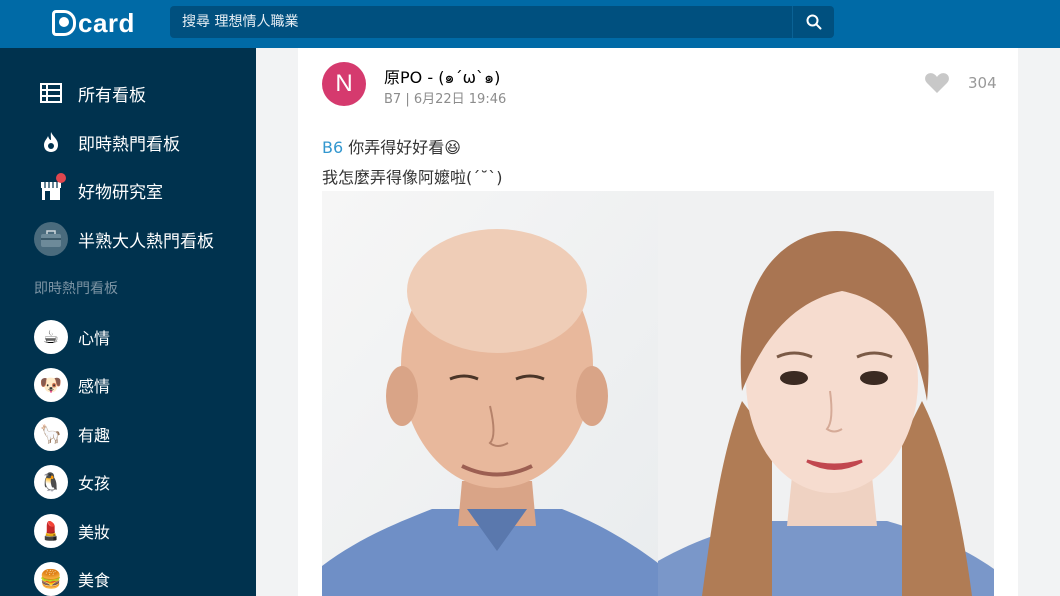 The height and width of the screenshot is (596, 1060). I want to click on flame-icon, so click(51, 142).